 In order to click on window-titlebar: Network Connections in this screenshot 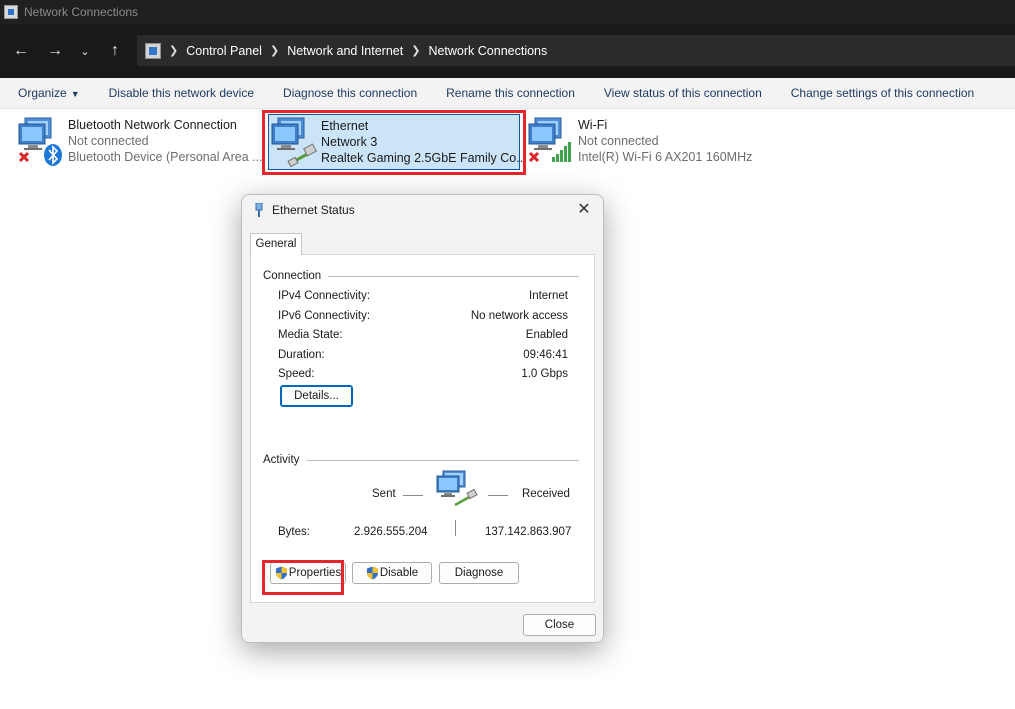, I will do `click(507, 12)`.